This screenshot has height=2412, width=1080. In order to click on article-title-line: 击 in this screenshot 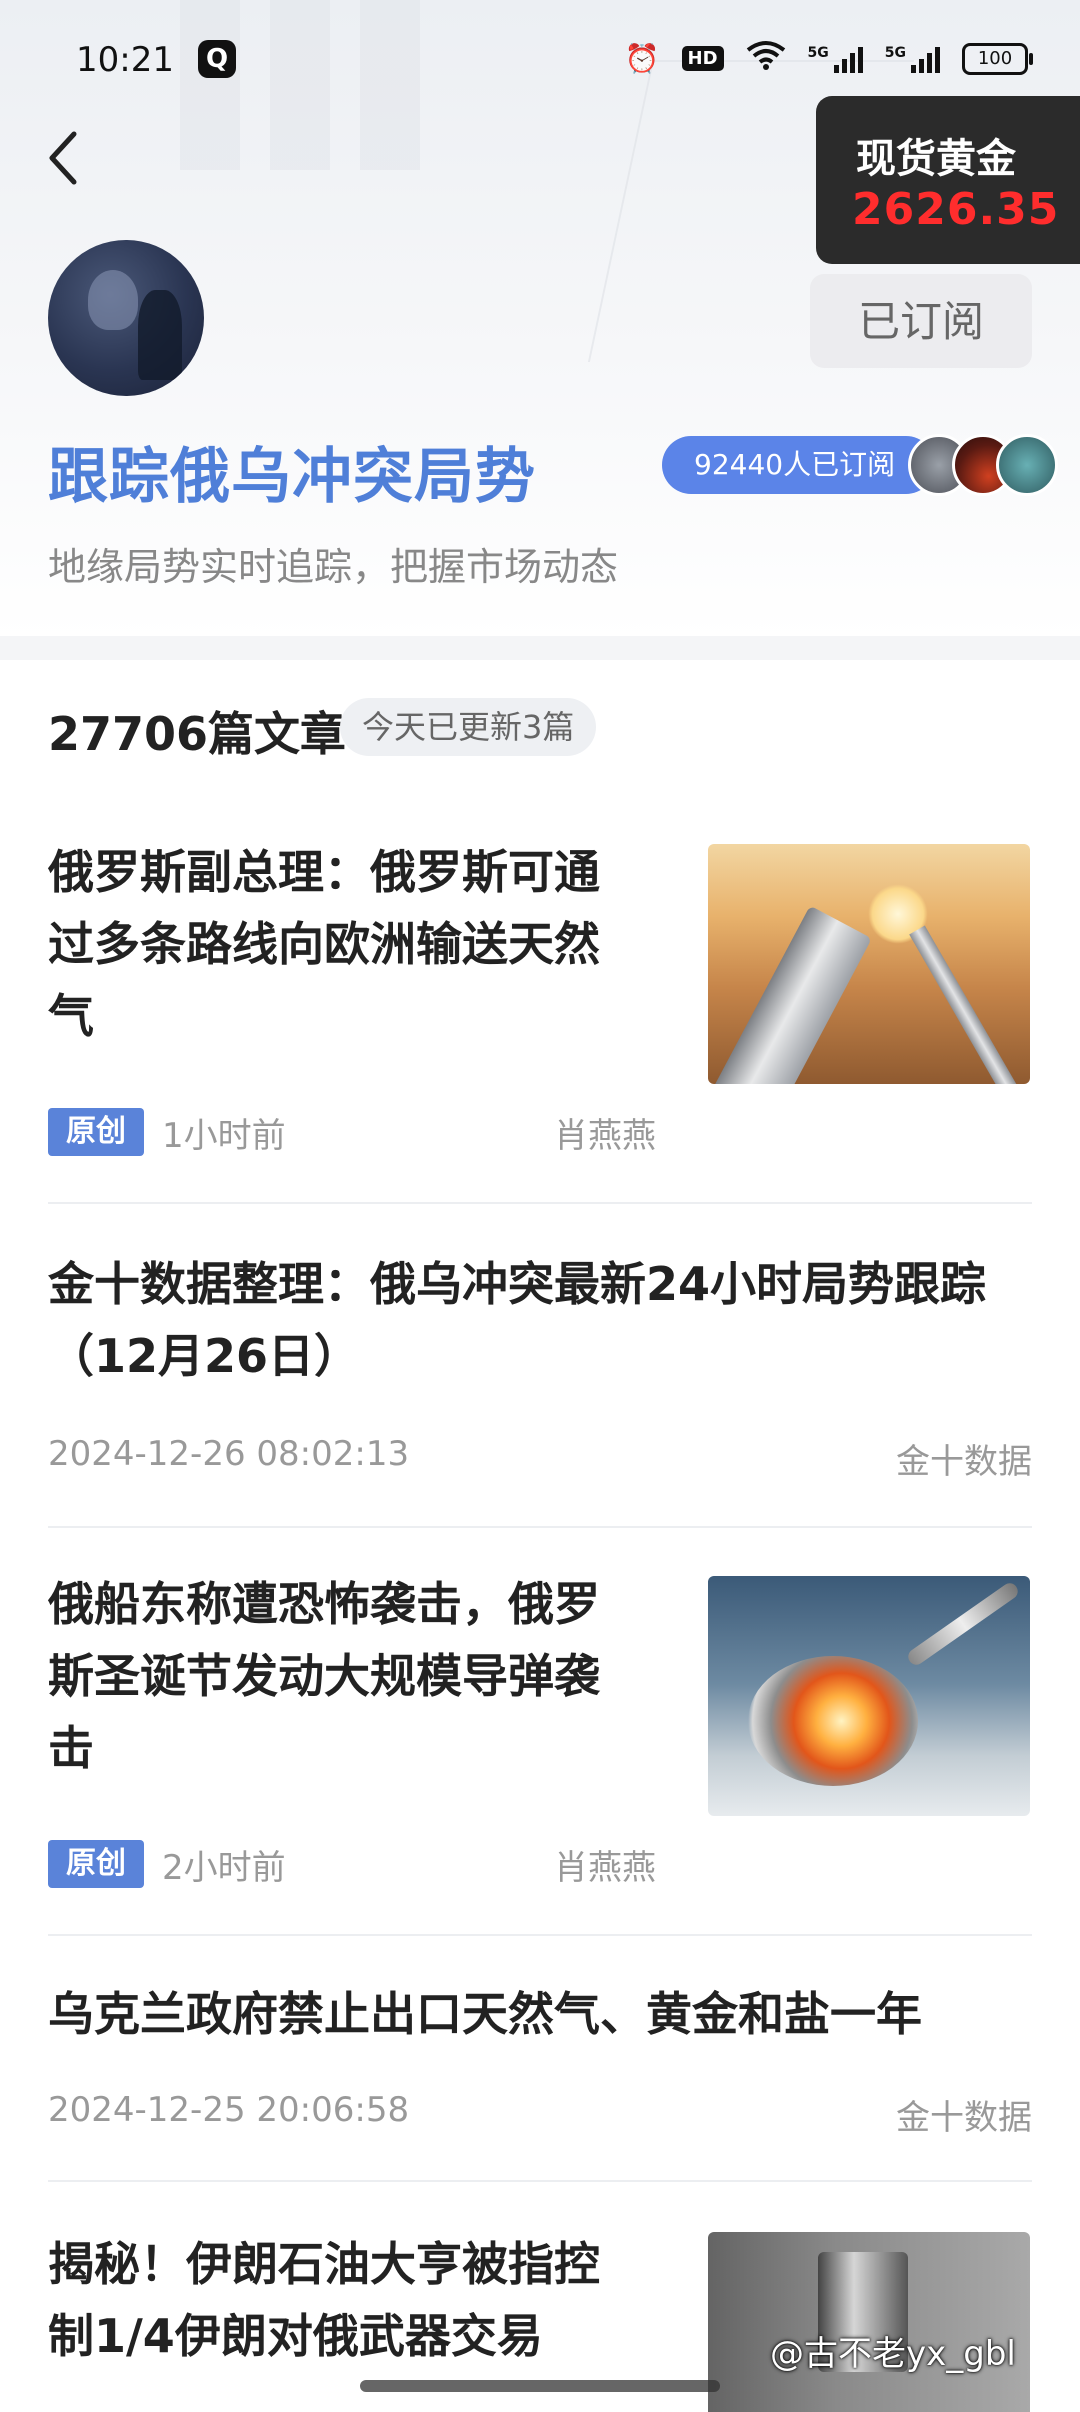, I will do `click(71, 1748)`.